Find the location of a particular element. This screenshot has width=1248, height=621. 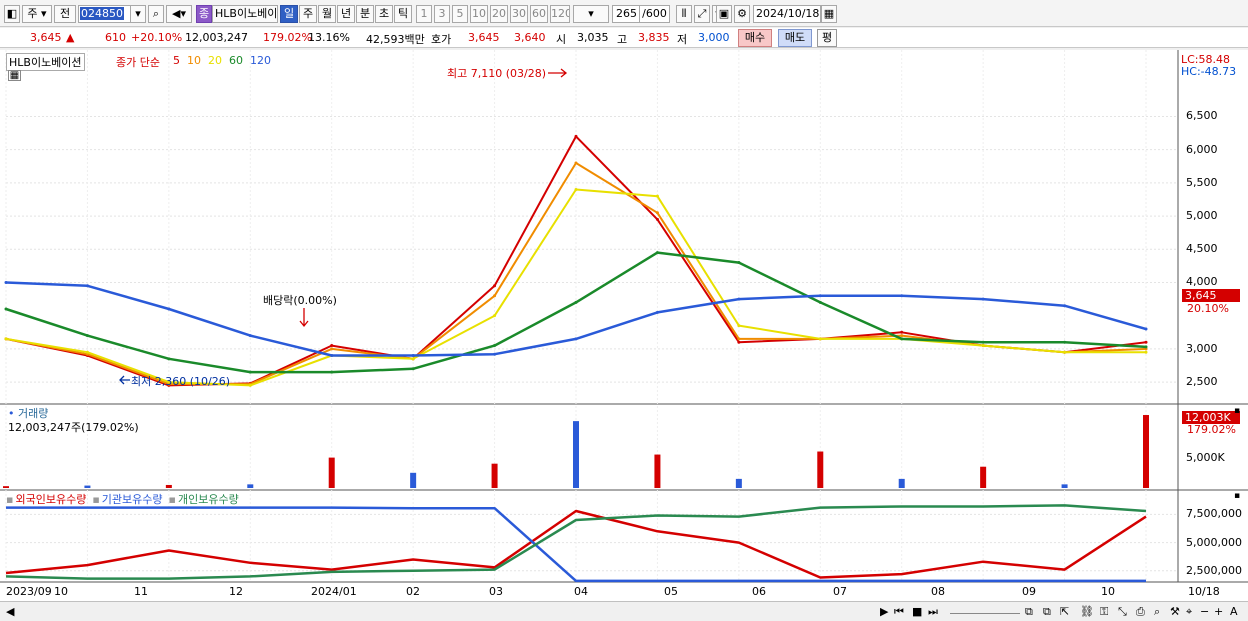

interval-button: 10 is located at coordinates (479, 14).